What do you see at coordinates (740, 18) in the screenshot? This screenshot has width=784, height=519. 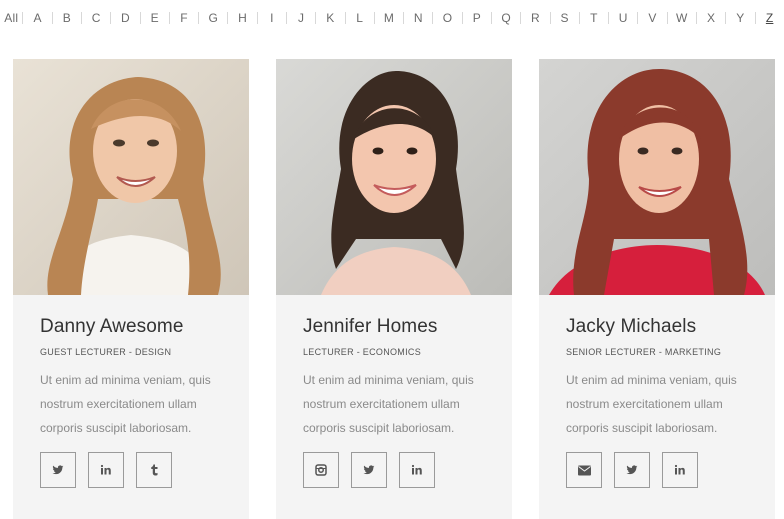 I see `alpha-filter-y: Y` at bounding box center [740, 18].